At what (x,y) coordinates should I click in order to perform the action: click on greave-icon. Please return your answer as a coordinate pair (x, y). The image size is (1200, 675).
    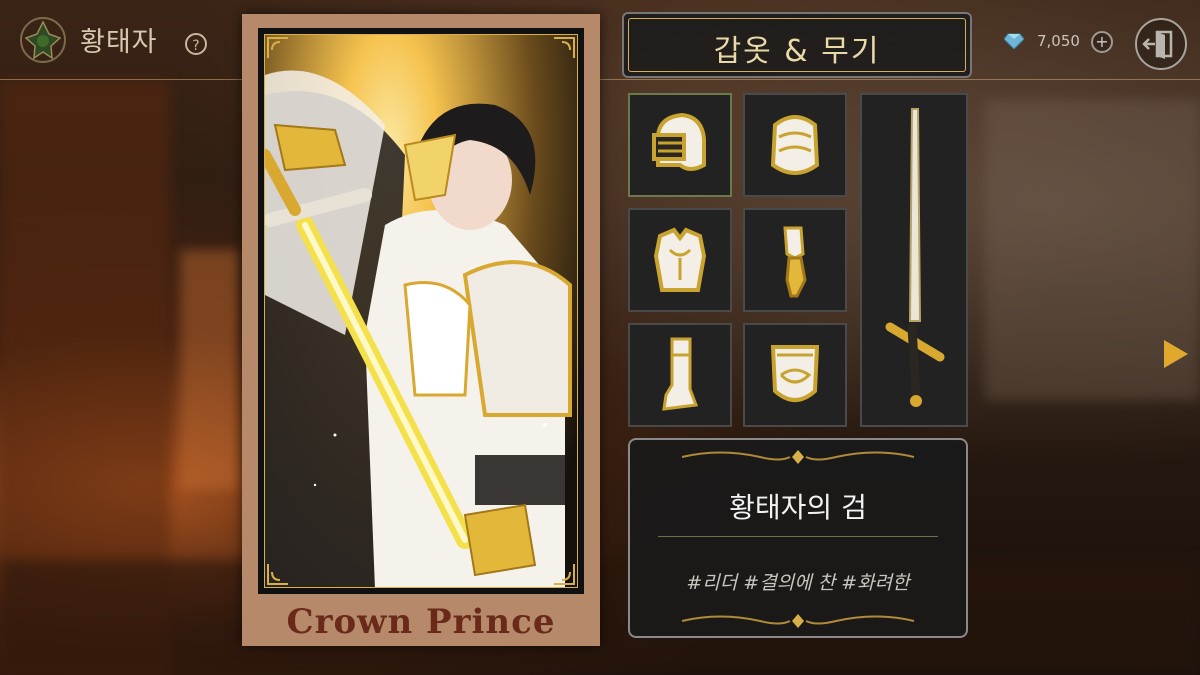
    Looking at the image, I should click on (680, 374).